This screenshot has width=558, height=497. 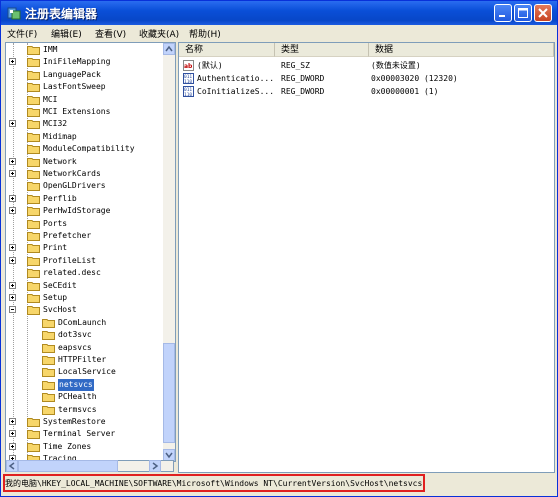 I want to click on tree-item: eapsvcs, so click(x=84, y=348).